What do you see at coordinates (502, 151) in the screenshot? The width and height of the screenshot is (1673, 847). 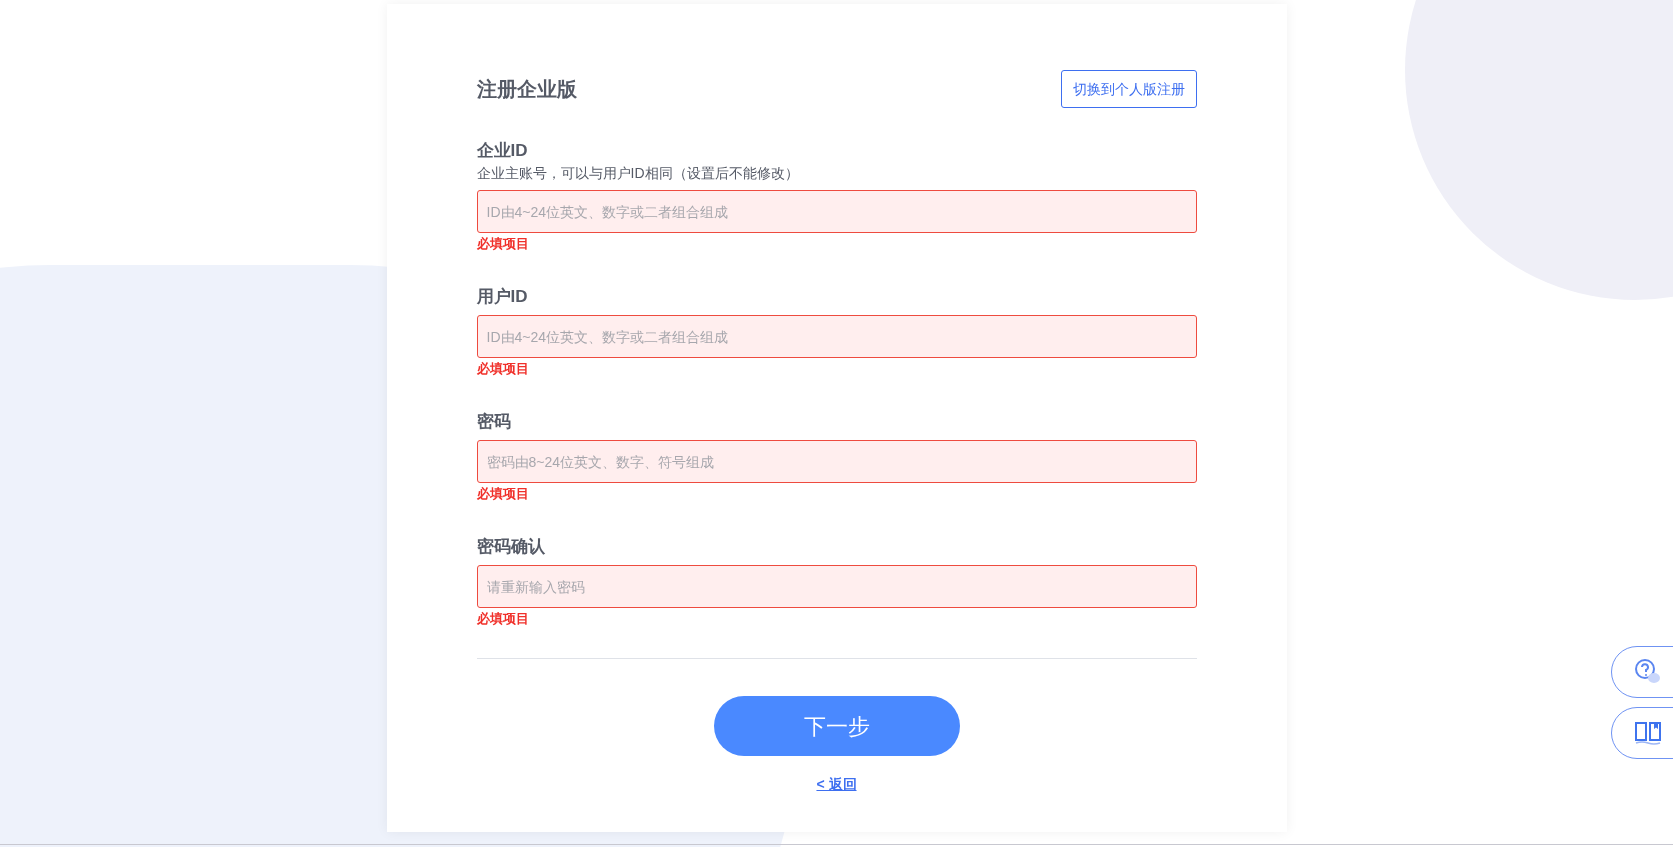 I see `field-label: 企业ID` at bounding box center [502, 151].